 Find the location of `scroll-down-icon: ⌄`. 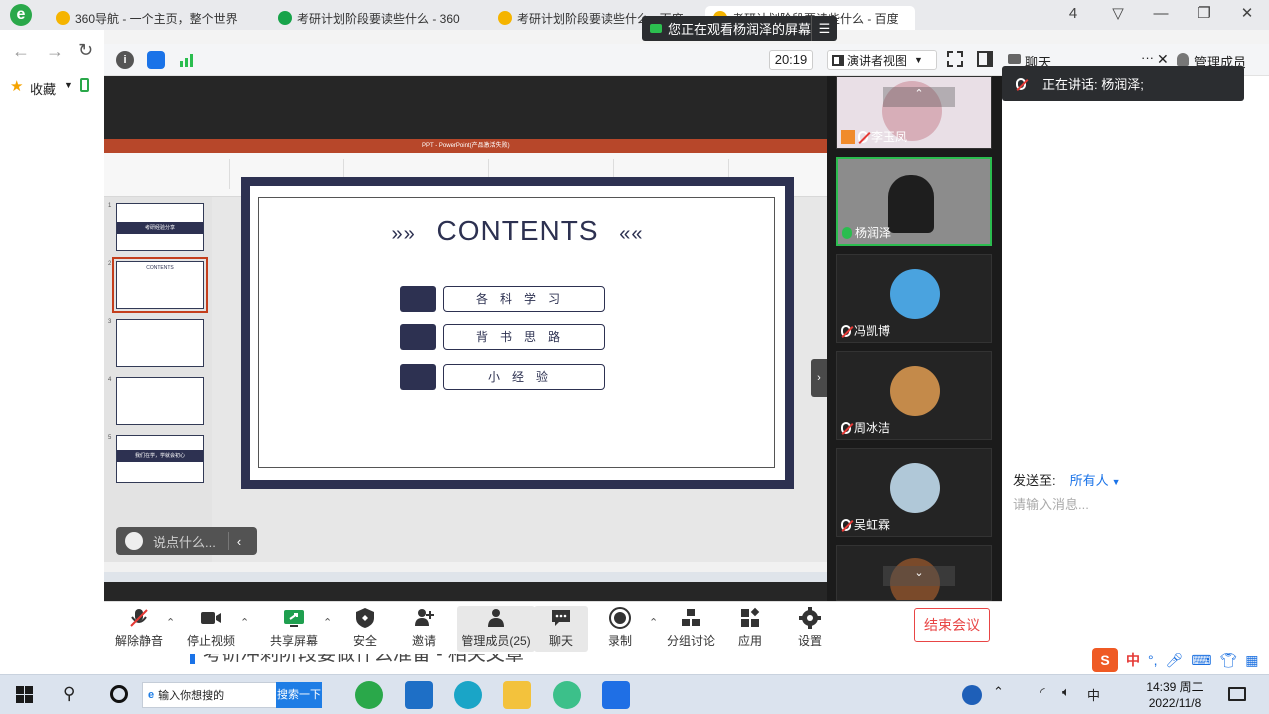

scroll-down-icon: ⌄ is located at coordinates (919, 576).